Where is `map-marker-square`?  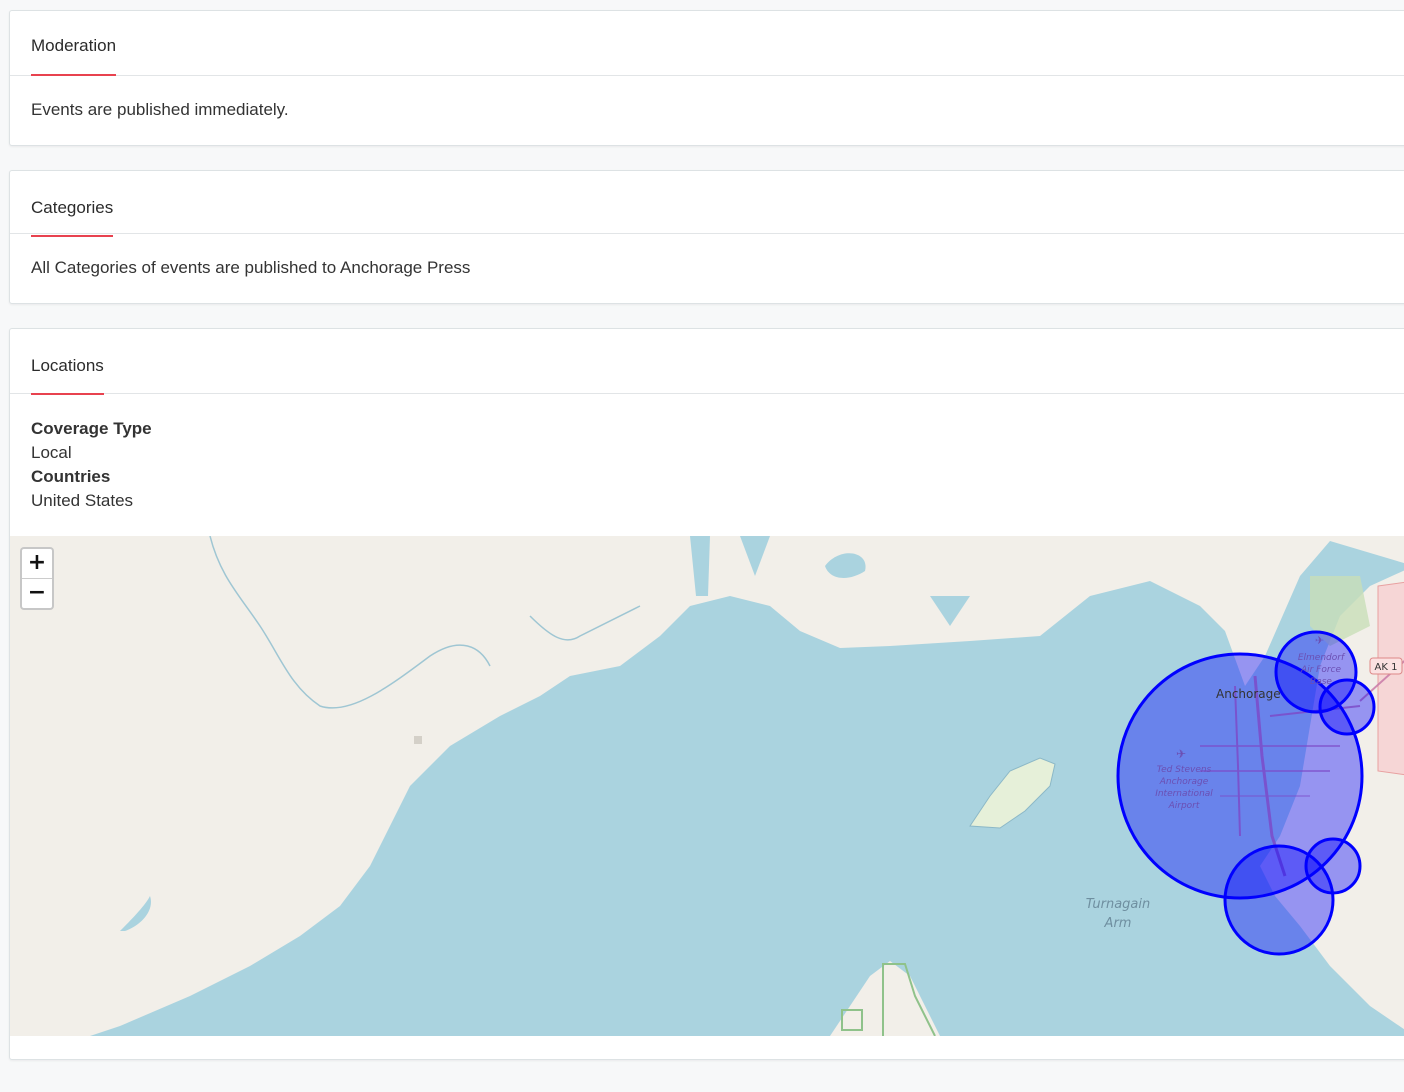 map-marker-square is located at coordinates (418, 740).